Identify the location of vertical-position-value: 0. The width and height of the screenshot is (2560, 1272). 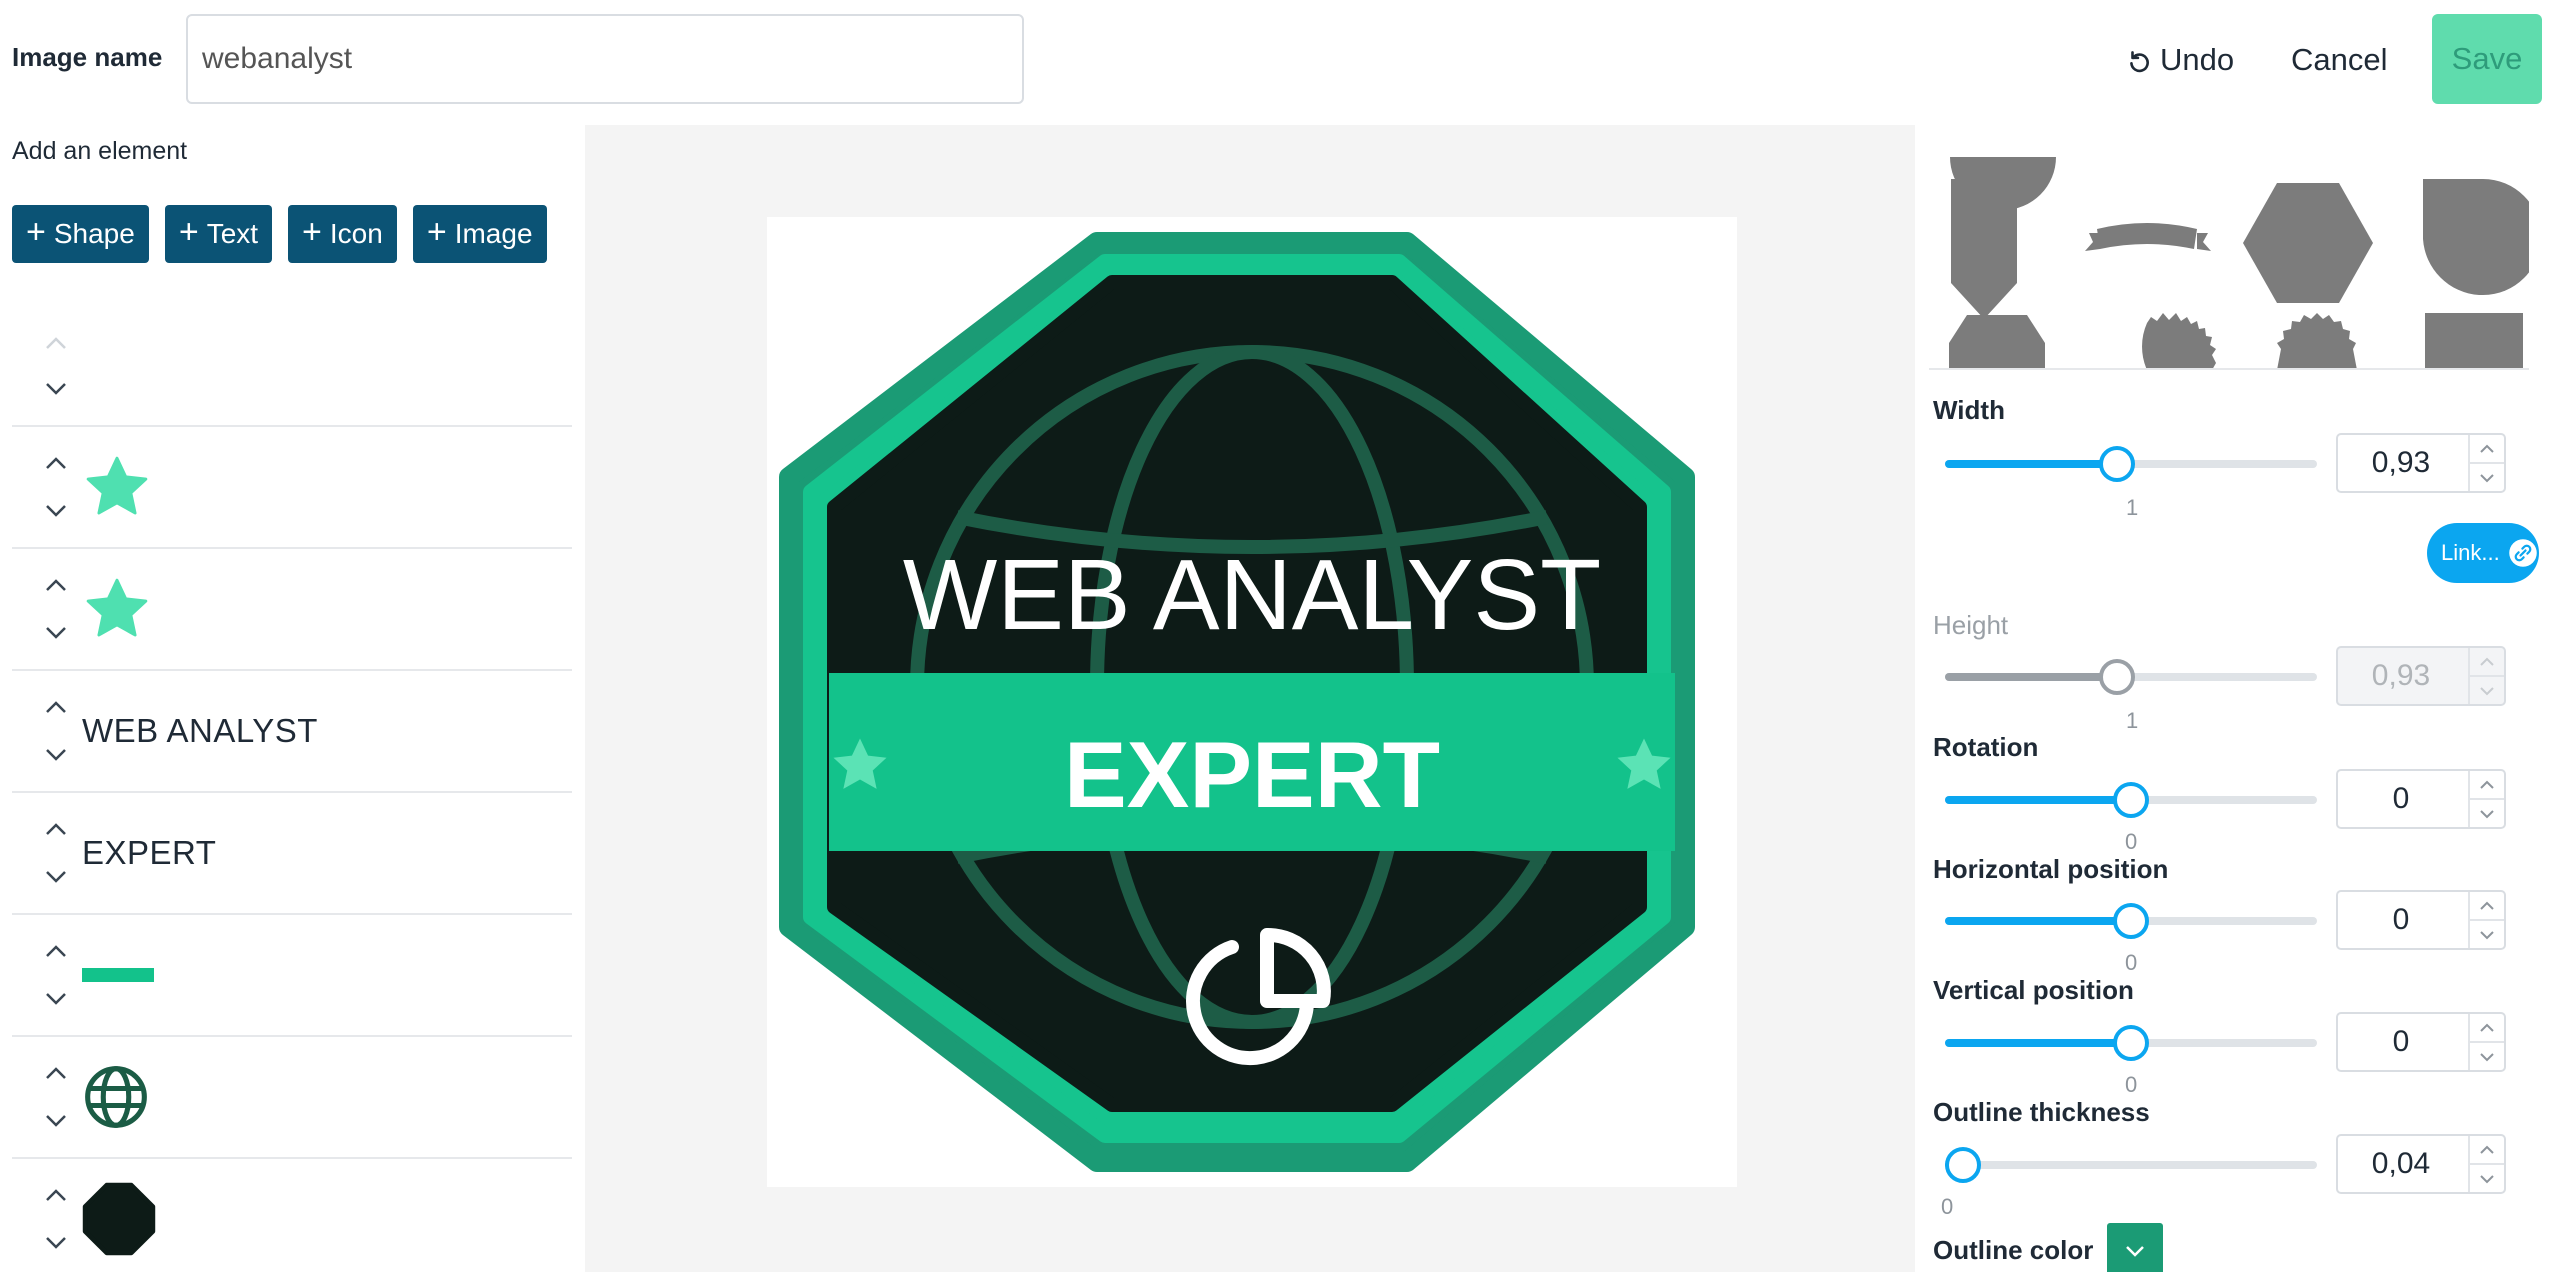
(2401, 1041).